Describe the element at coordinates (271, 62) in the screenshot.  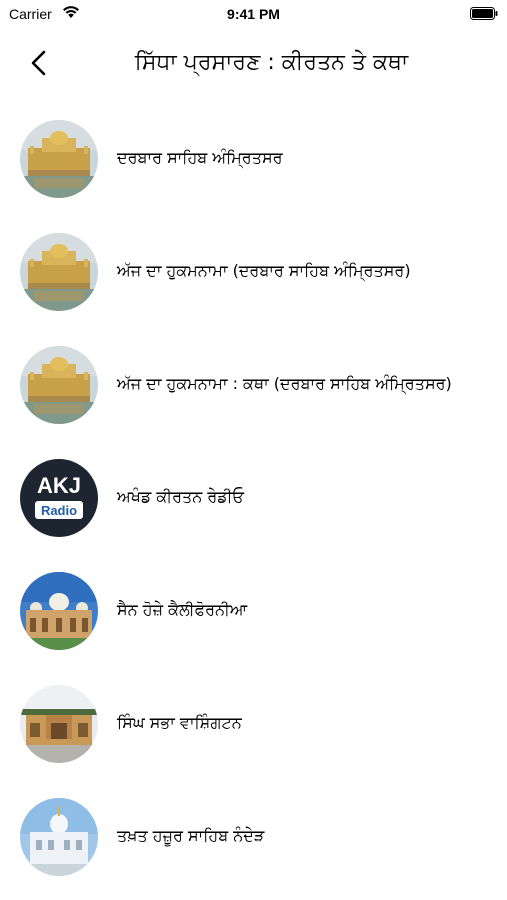
I see `page-title: ਸਿੱਧਾ ਪ੍ਰਸਾਰਣ : ਕੀਰਤਨ ਤੇ ਕਥਾ` at that location.